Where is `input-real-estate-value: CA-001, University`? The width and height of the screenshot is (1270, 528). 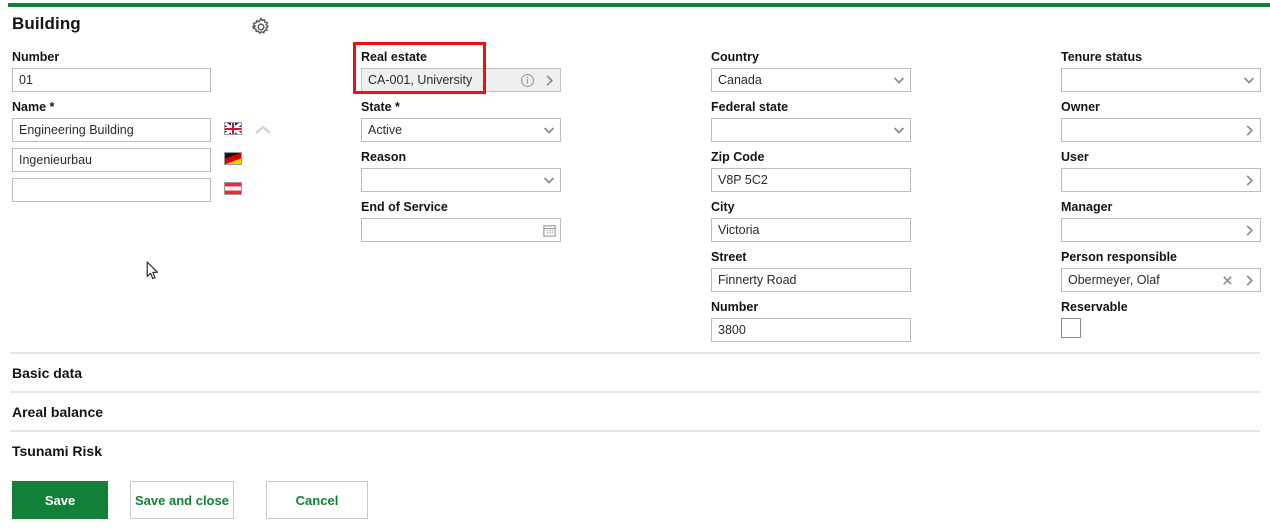
input-real-estate-value: CA-001, University is located at coordinates (420, 80).